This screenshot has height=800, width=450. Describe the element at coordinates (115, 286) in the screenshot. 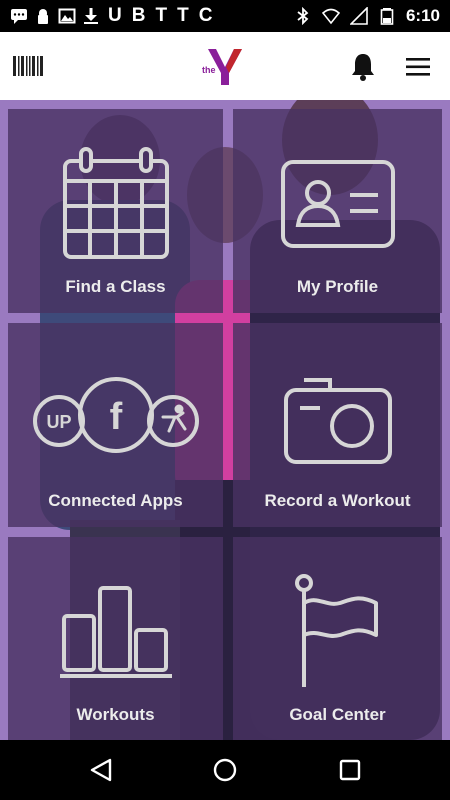

I see `tile-label: Find a Class` at that location.